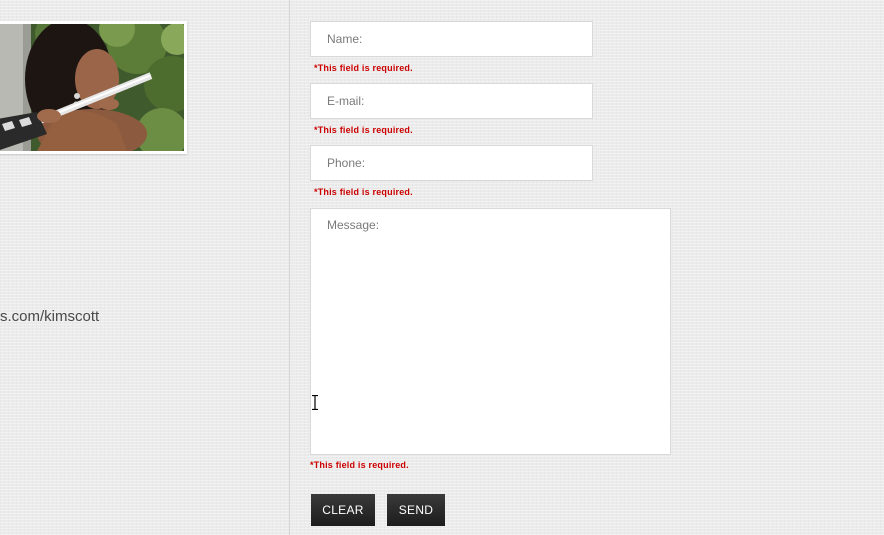 The height and width of the screenshot is (535, 884). What do you see at coordinates (451, 163) in the screenshot?
I see `phone-input` at bounding box center [451, 163].